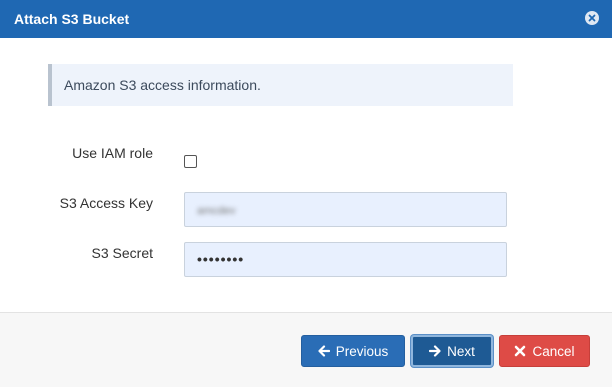 The width and height of the screenshot is (612, 387). I want to click on next-button: Next, so click(452, 351).